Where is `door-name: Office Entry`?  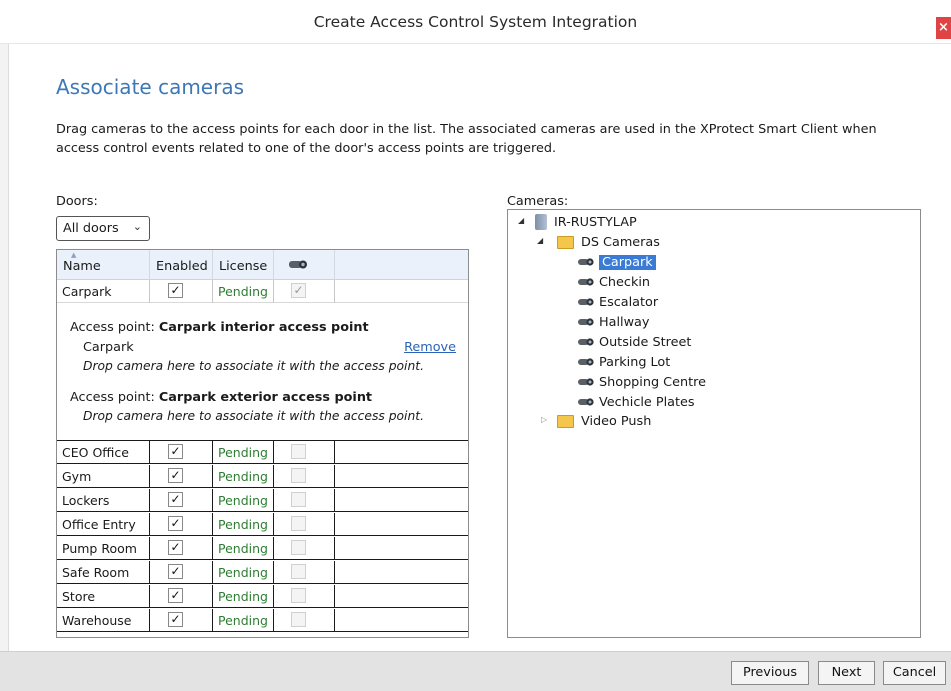 door-name: Office Entry is located at coordinates (103, 524).